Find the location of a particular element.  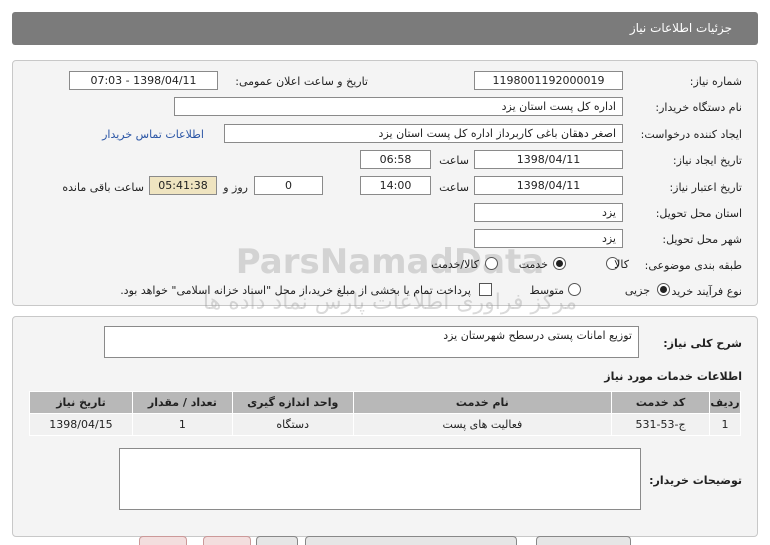

col-unit: واحد اندازه گیری is located at coordinates (292, 402).